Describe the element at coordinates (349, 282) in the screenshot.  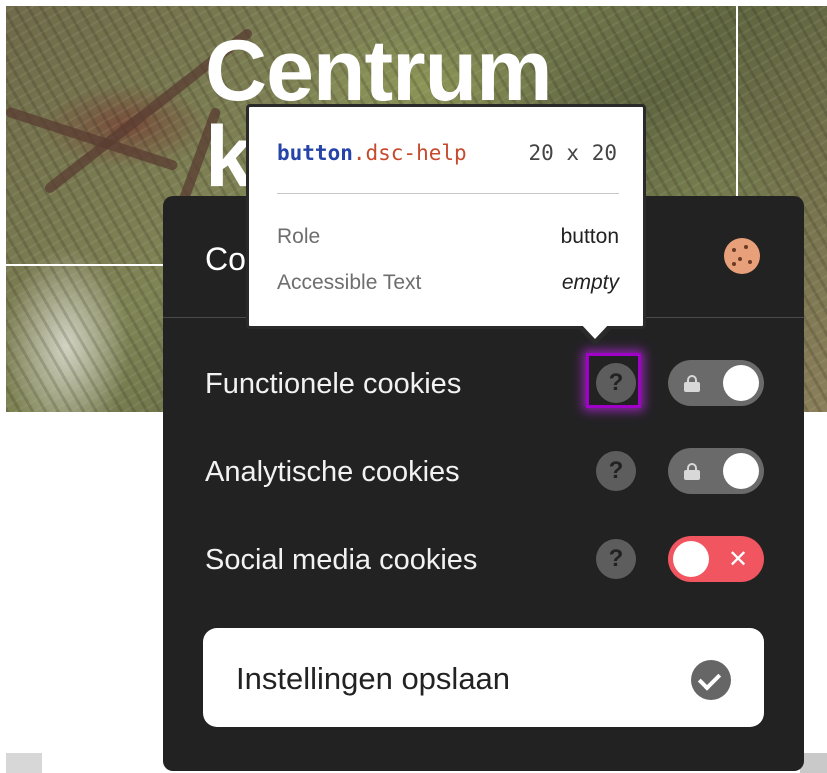
I see `tooltip-accessible-text-label: Accessible Text` at that location.